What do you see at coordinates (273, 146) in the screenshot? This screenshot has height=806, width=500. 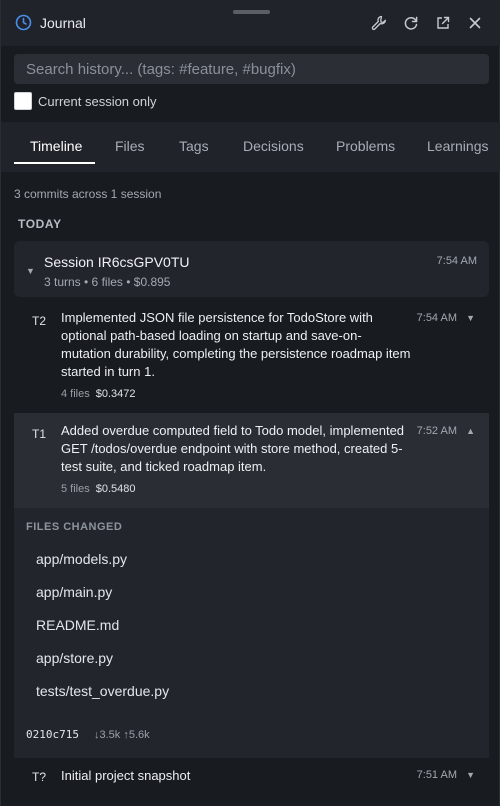 I see `tab-decisions: Decisions` at bounding box center [273, 146].